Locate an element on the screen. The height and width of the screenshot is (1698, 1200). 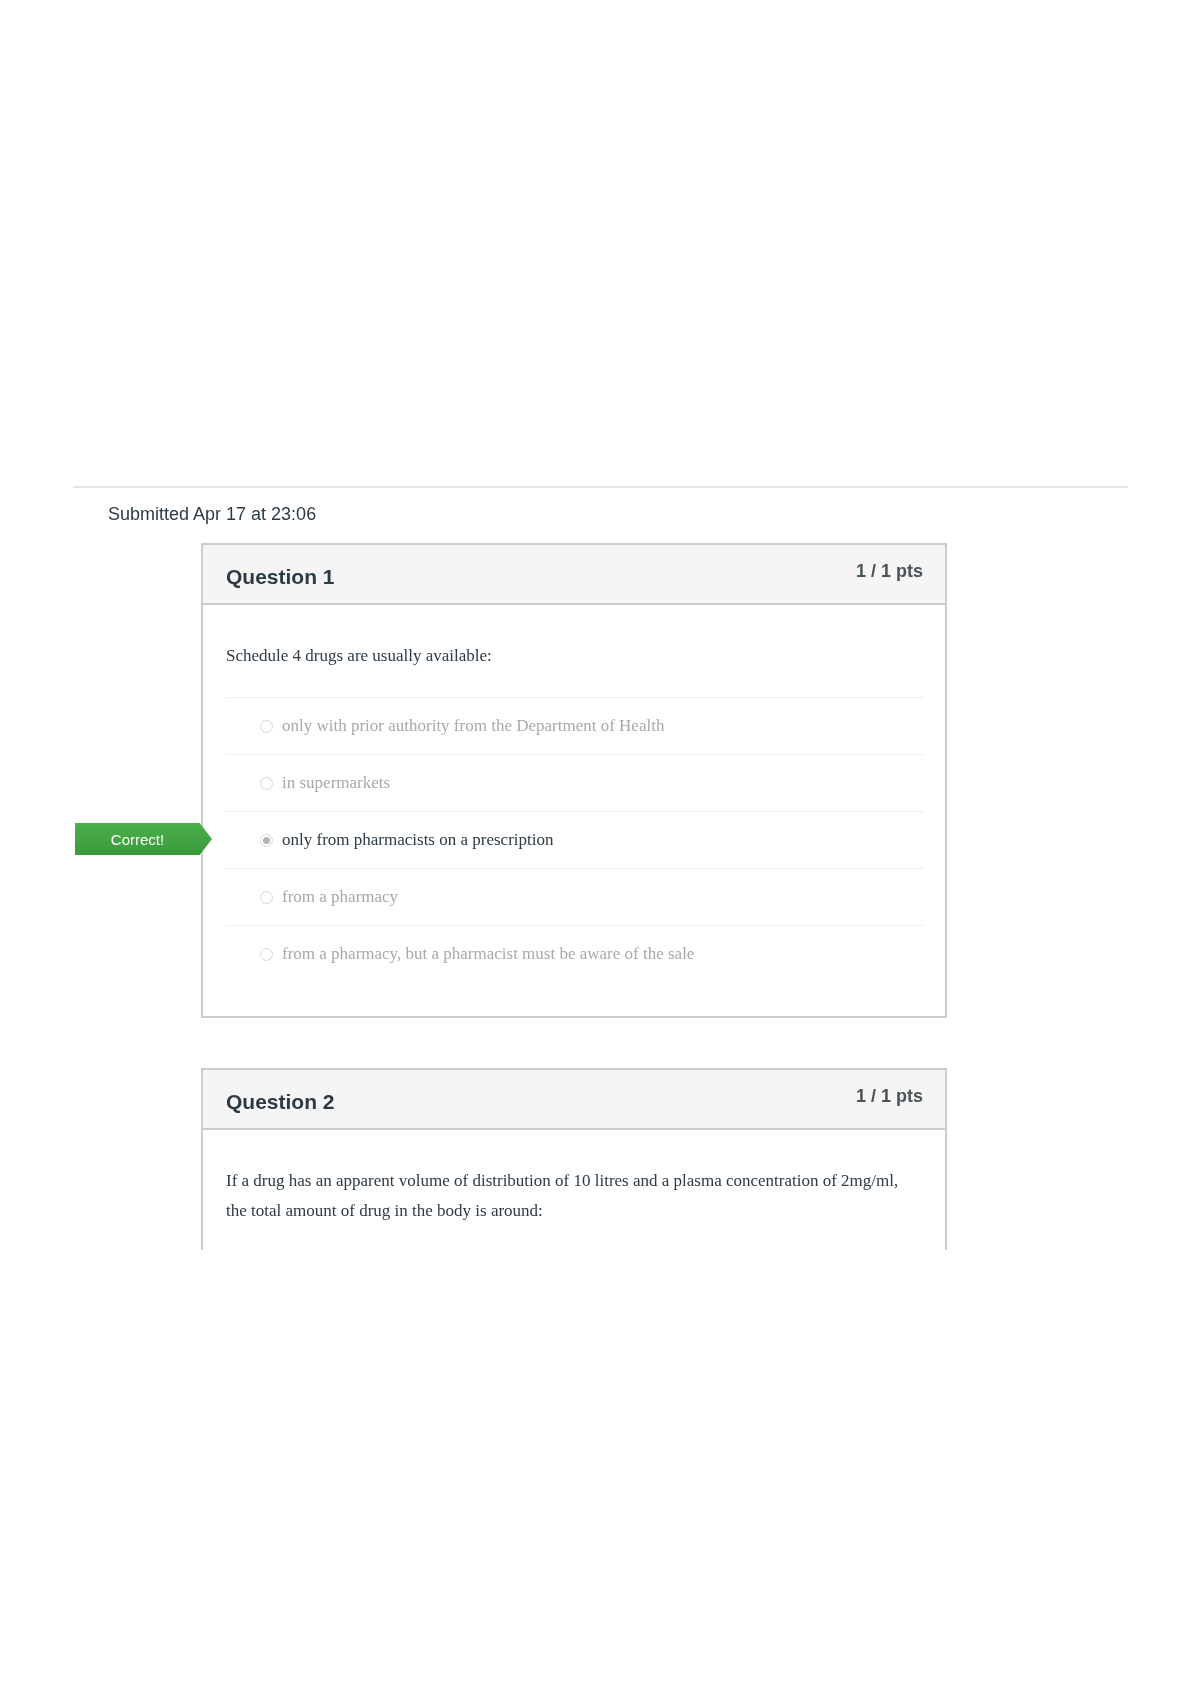
submission-time: Submitted Apr 17 at 23:06 is located at coordinates (213, 514).